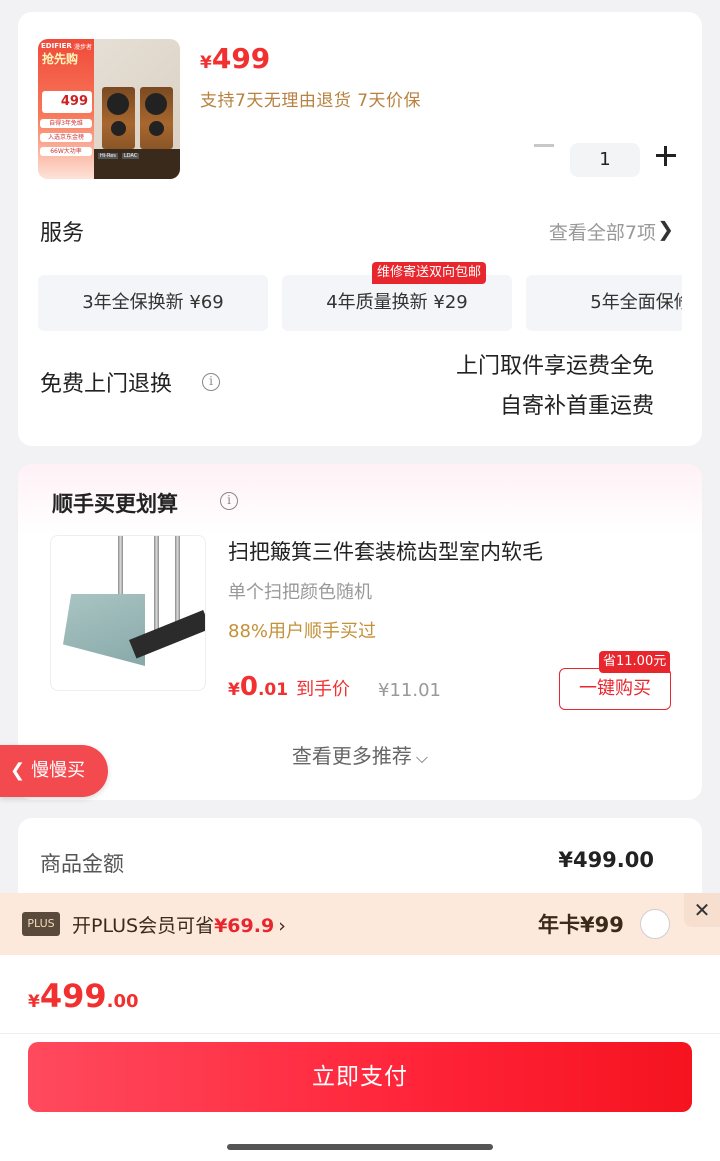  I want to click on recommend-item-image, so click(128, 613).